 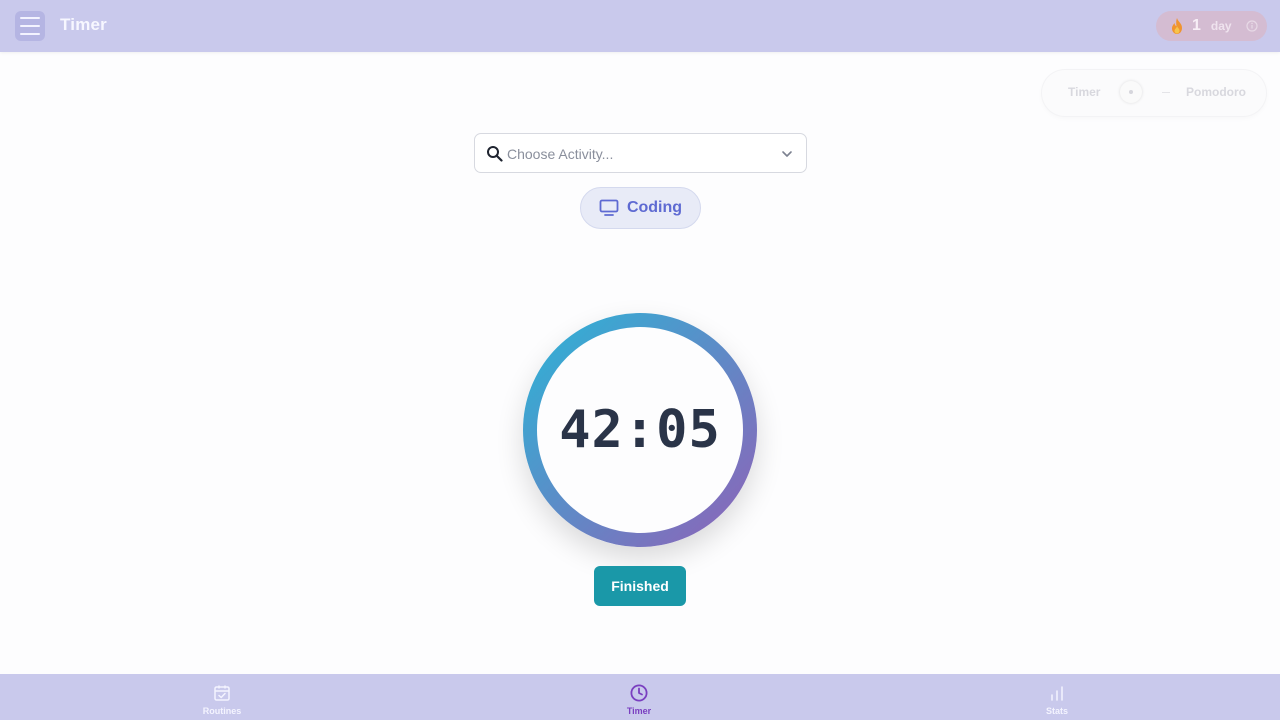 I want to click on hamburger-icon, so click(x=30, y=18).